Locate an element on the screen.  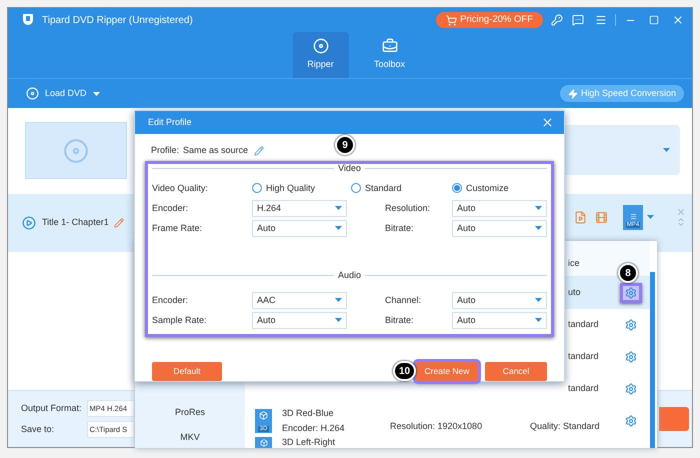
field-label: Sample Rate: is located at coordinates (180, 320).